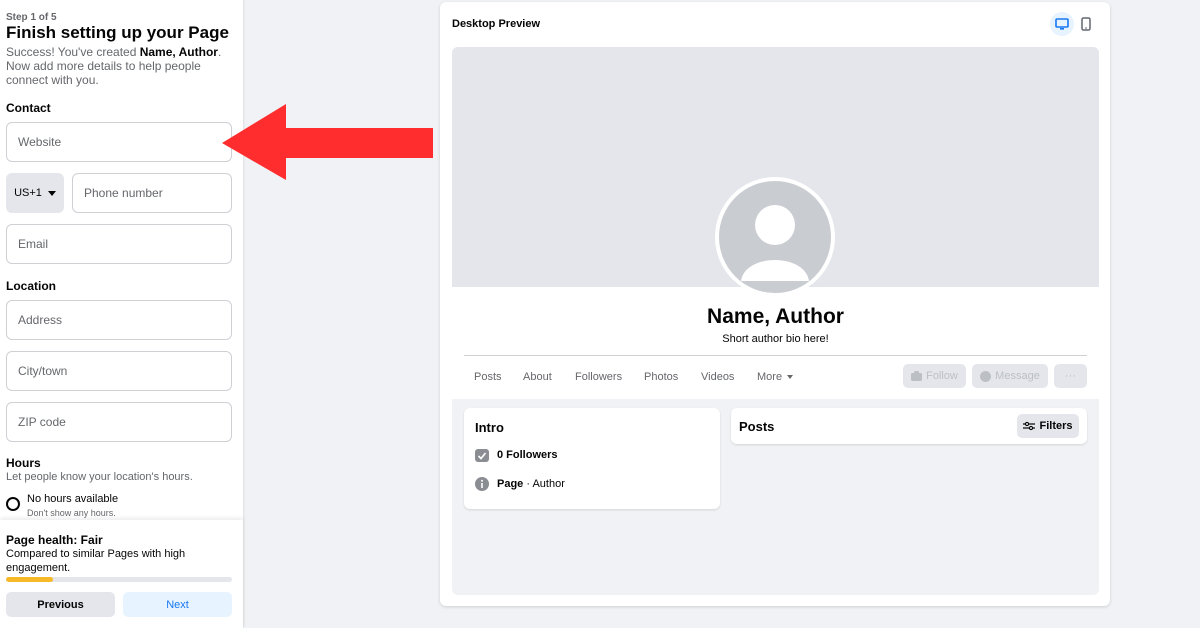 The image size is (1200, 628). What do you see at coordinates (482, 455) in the screenshot?
I see `followers-check-icon` at bounding box center [482, 455].